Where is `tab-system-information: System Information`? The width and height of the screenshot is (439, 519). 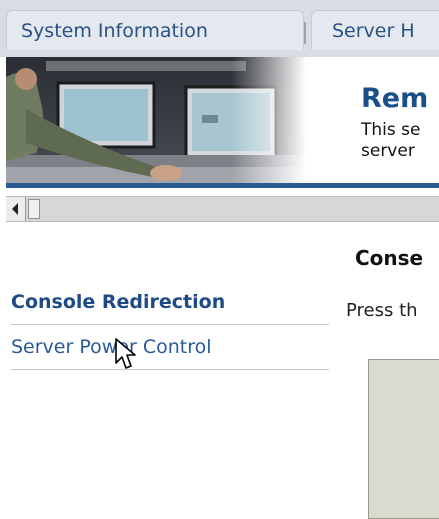 tab-system-information: System Information is located at coordinates (155, 30).